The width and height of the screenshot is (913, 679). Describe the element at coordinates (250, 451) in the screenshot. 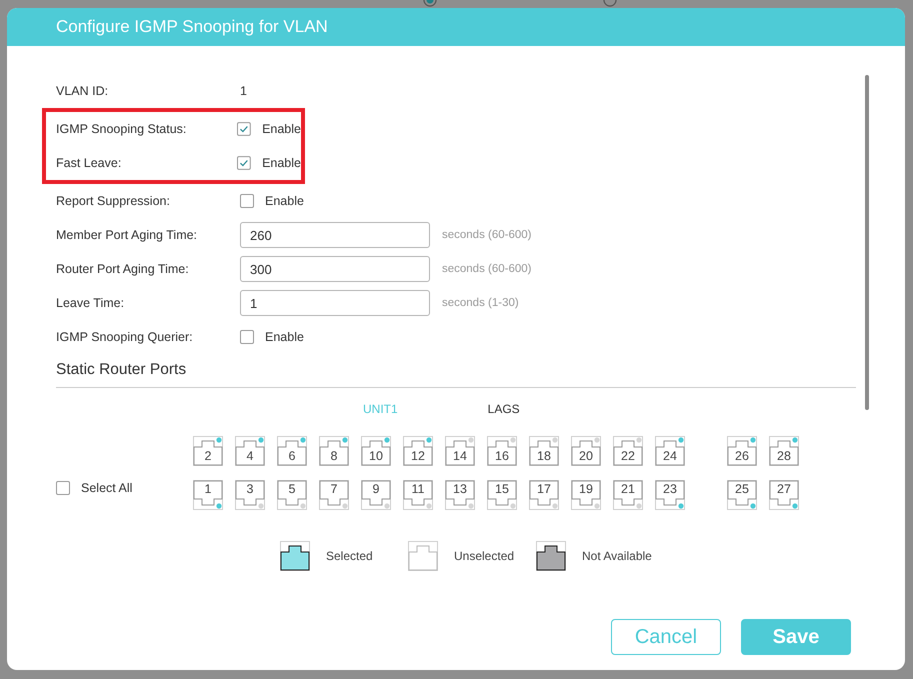

I see `port-button: 4` at that location.